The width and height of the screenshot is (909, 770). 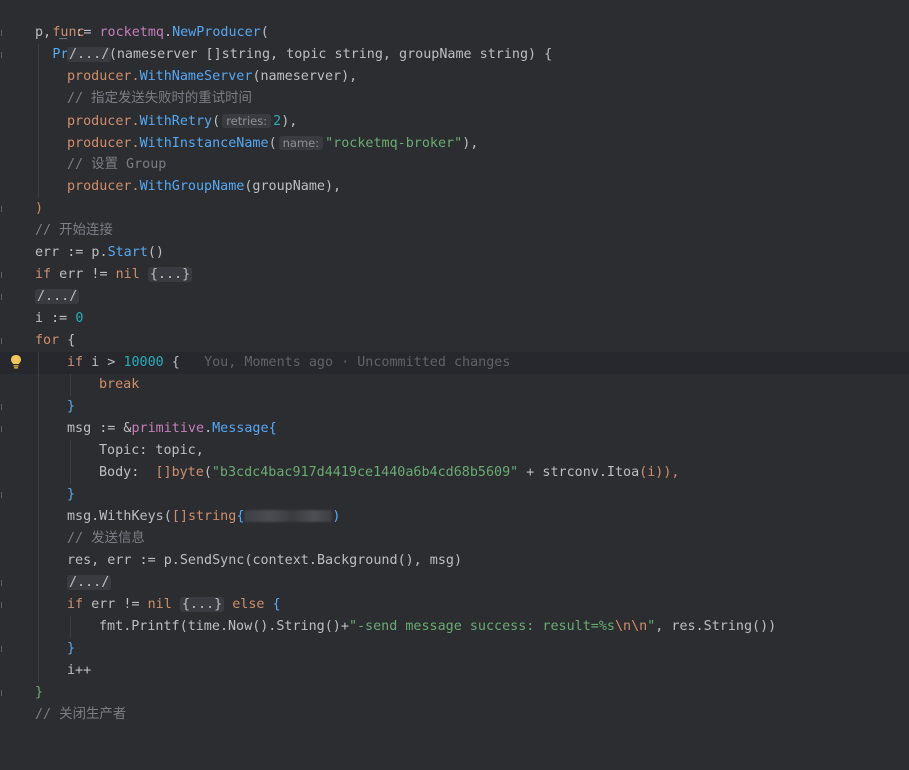 What do you see at coordinates (454, 693) in the screenshot?
I see `code-line-32: }` at bounding box center [454, 693].